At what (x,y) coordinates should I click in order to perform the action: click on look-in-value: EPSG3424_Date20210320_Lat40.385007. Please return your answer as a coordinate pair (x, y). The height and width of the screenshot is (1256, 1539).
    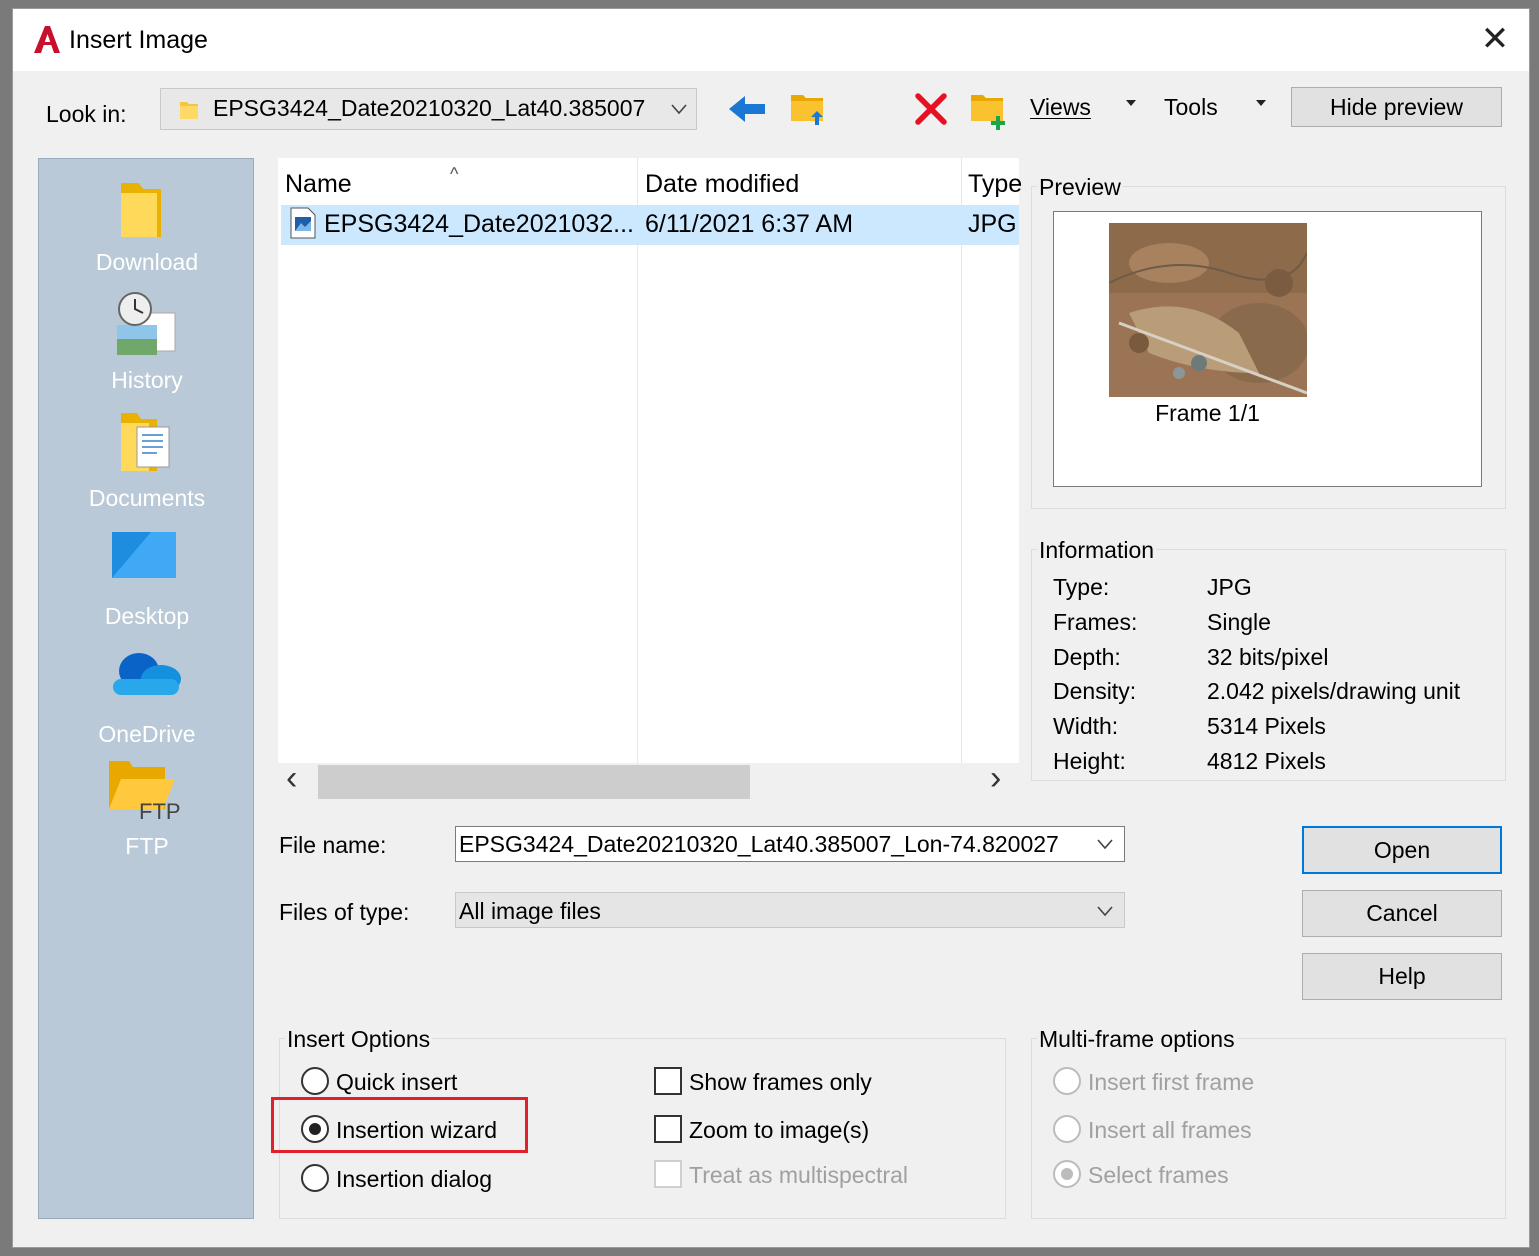
    Looking at the image, I should click on (429, 108).